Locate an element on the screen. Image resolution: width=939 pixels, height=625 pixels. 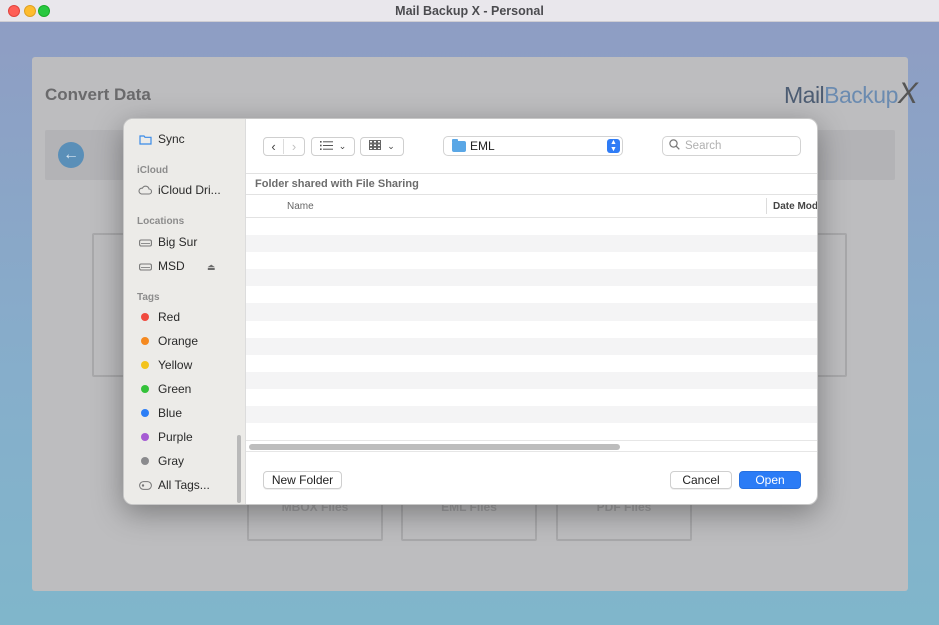
view-grid-button: ⌄ is located at coordinates (382, 146).